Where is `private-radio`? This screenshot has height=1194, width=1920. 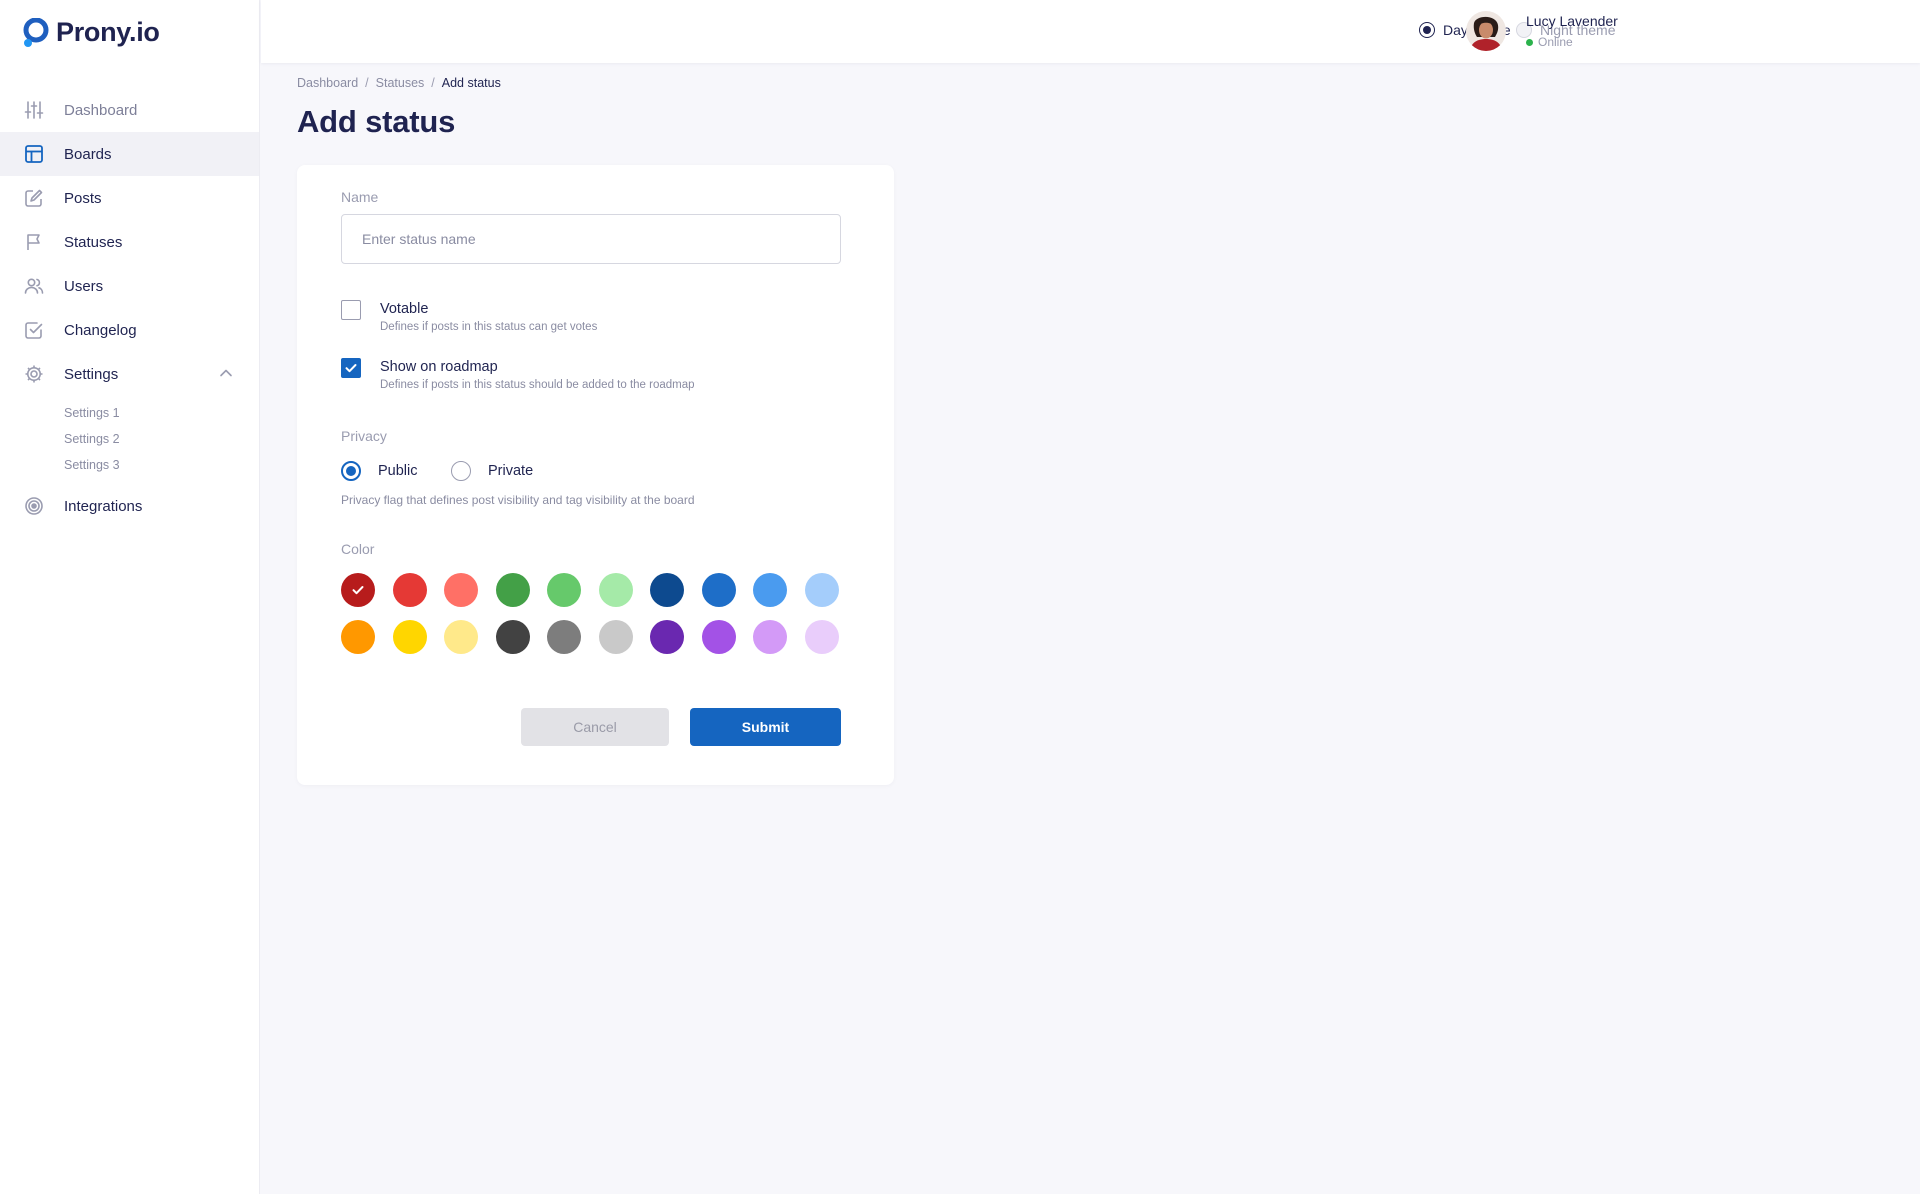
private-radio is located at coordinates (461, 471).